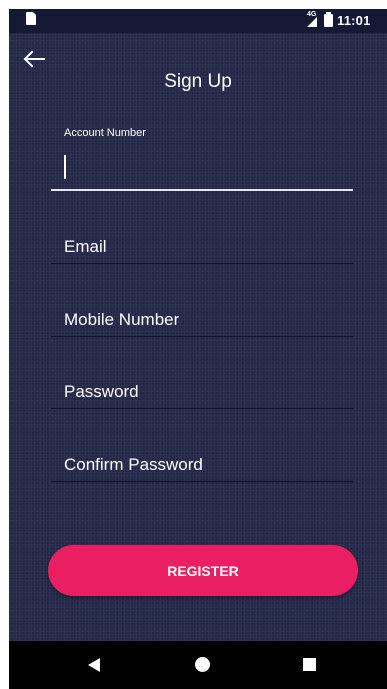 Image resolution: width=387 pixels, height=689 pixels. I want to click on back-button, so click(35, 59).